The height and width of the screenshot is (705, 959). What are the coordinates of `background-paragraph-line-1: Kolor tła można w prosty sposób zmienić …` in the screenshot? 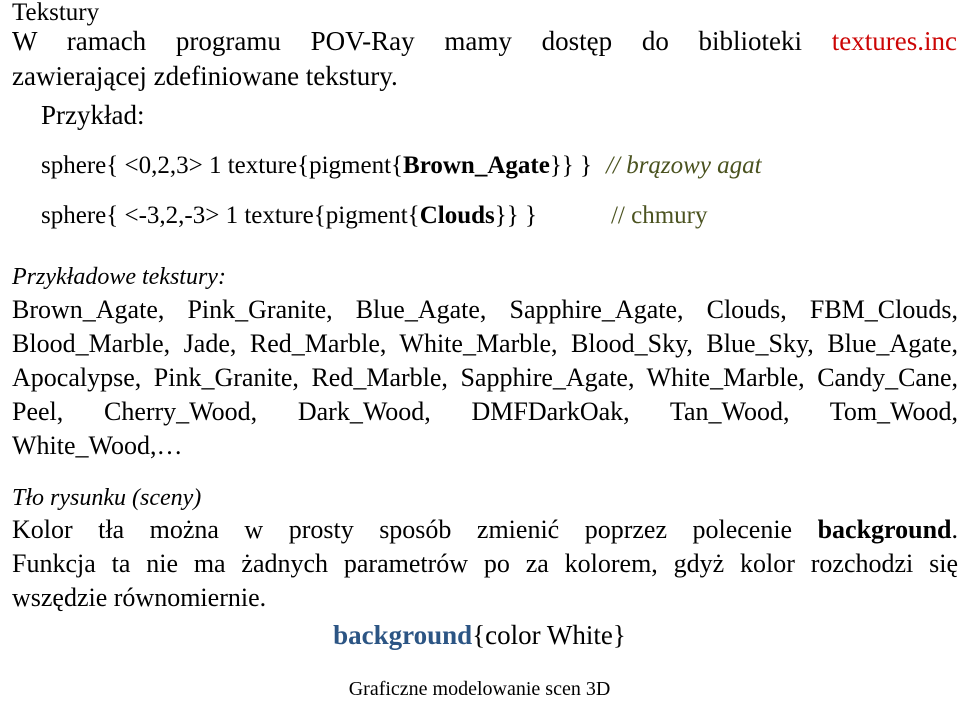 It's located at (485, 530).